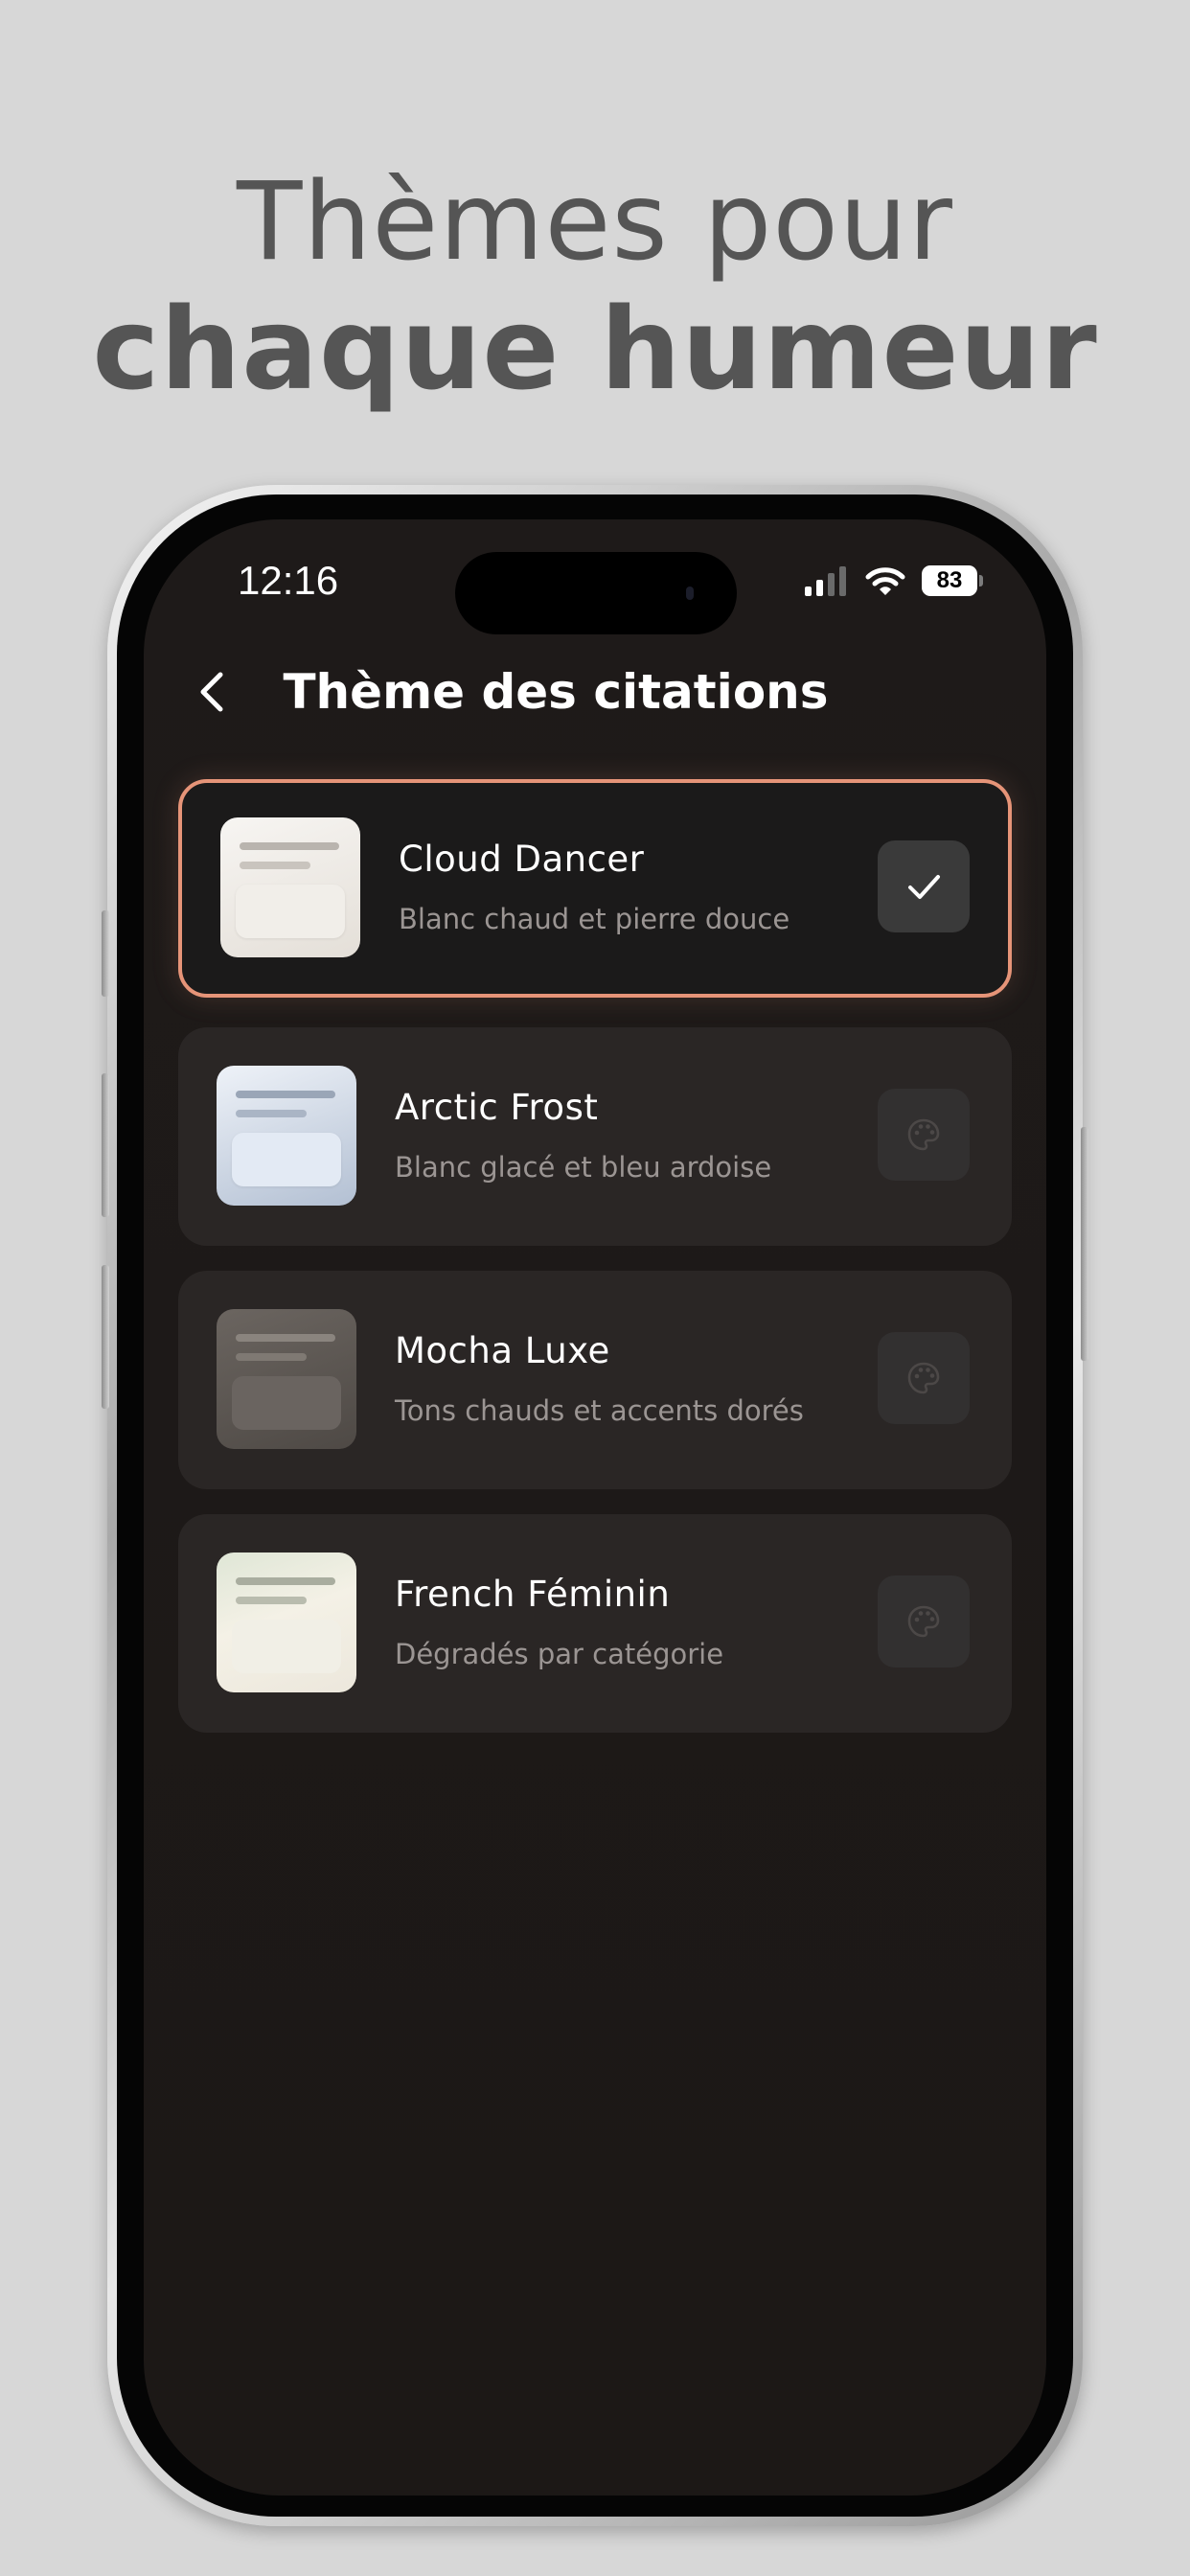  Describe the element at coordinates (595, 349) in the screenshot. I see `promo-heading-line2: chaque humeur` at that location.